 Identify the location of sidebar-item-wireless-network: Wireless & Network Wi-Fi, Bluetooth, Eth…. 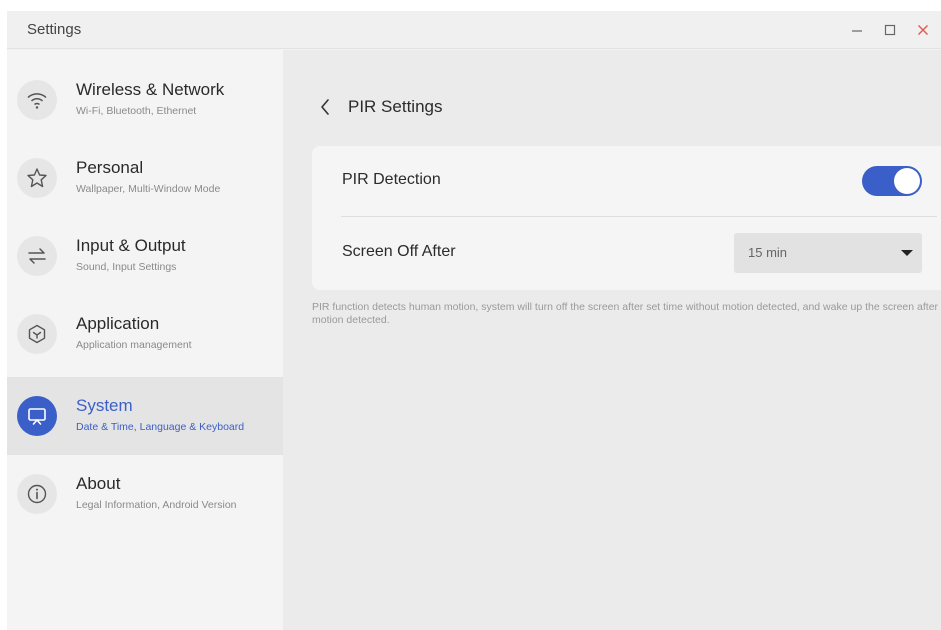
(145, 100).